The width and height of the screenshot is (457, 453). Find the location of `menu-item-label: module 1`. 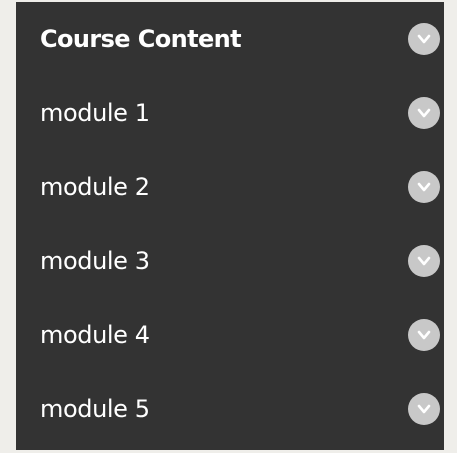

menu-item-label: module 1 is located at coordinates (95, 113).